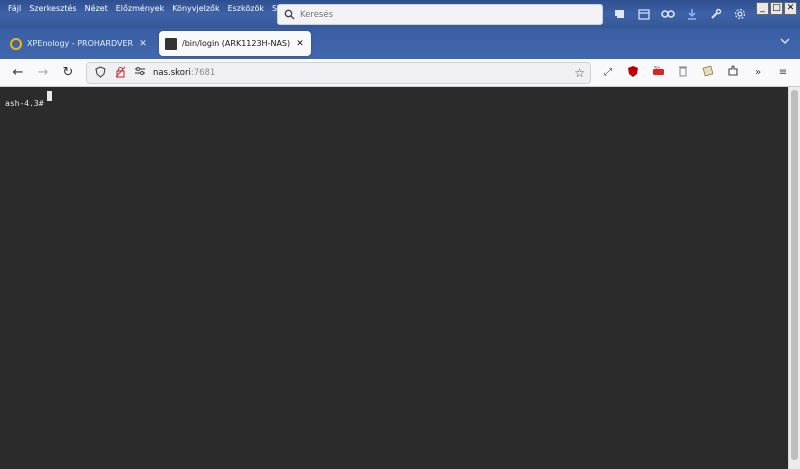 Image resolution: width=800 pixels, height=469 pixels. What do you see at coordinates (758, 73) in the screenshot?
I see `overflow-chevrons-icon: »` at bounding box center [758, 73].